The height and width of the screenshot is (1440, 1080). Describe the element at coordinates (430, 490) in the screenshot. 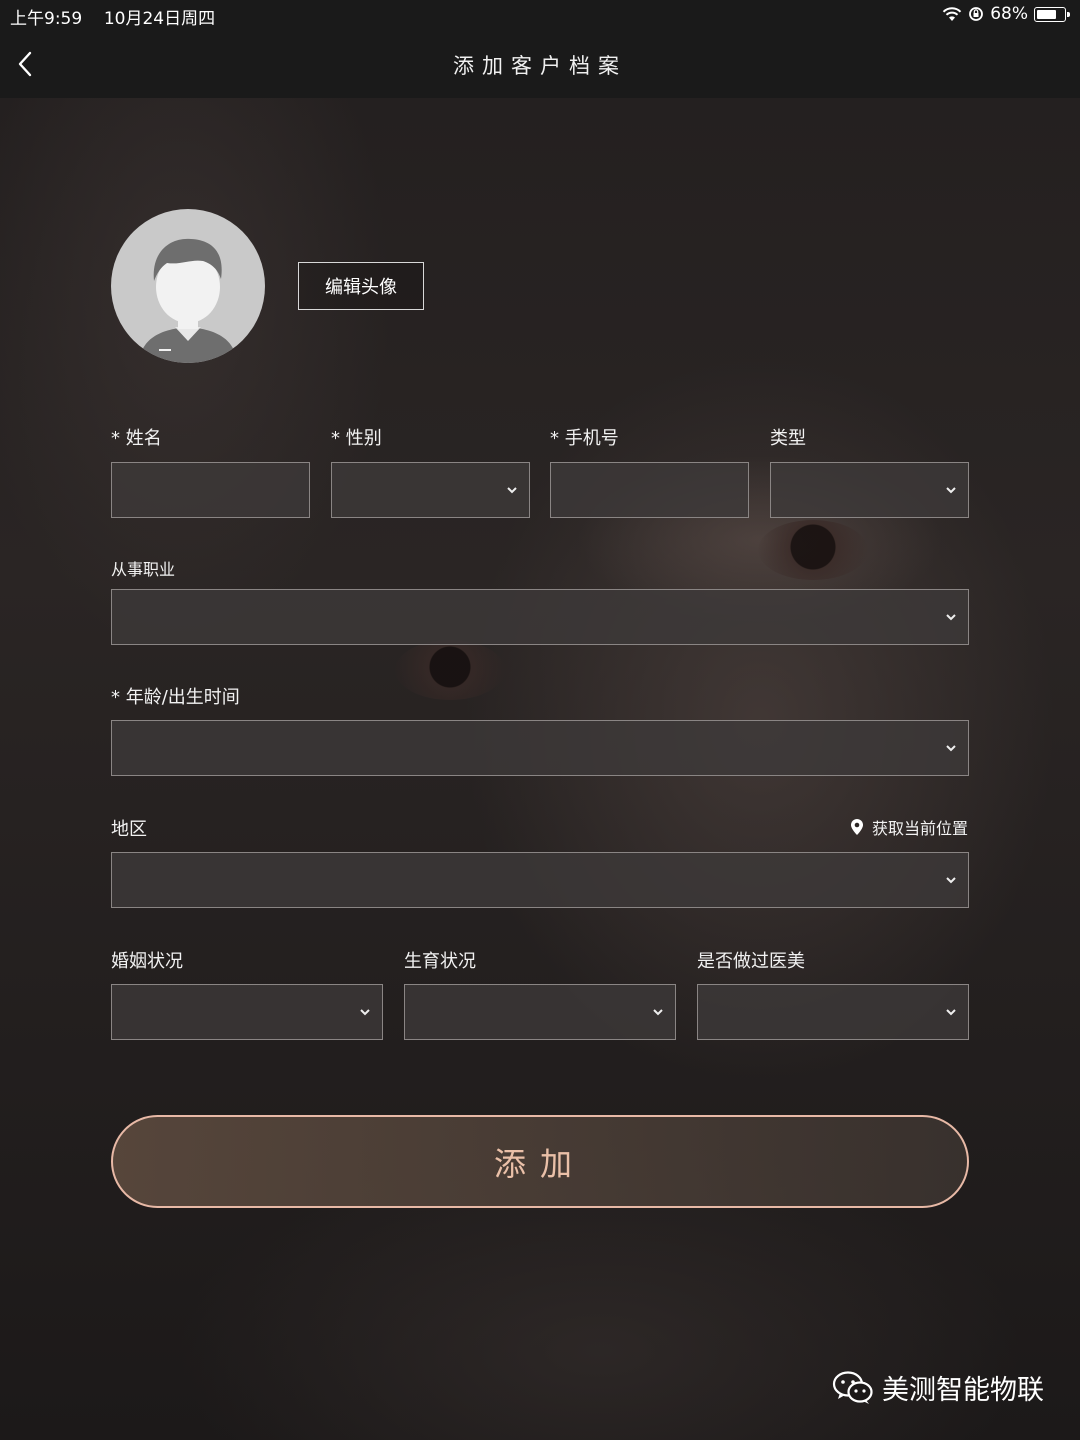

I see `gender-select` at that location.